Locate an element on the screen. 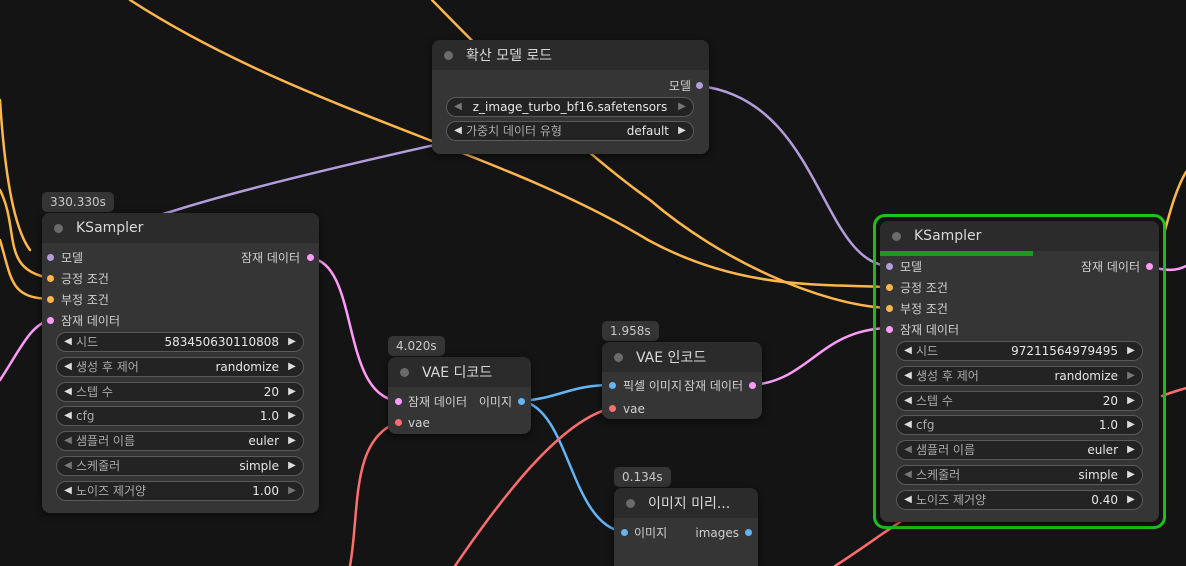 The height and width of the screenshot is (566, 1186). denoise-widget: ◀ 노이즈 제거양 1.00 ▶ is located at coordinates (180, 491).